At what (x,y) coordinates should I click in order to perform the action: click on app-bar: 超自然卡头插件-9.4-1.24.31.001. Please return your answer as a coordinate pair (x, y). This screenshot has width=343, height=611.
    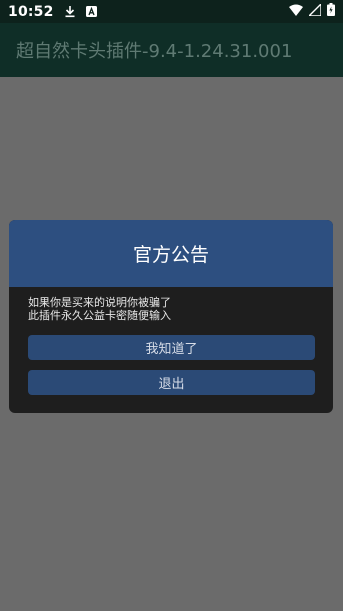
    Looking at the image, I should click on (171, 50).